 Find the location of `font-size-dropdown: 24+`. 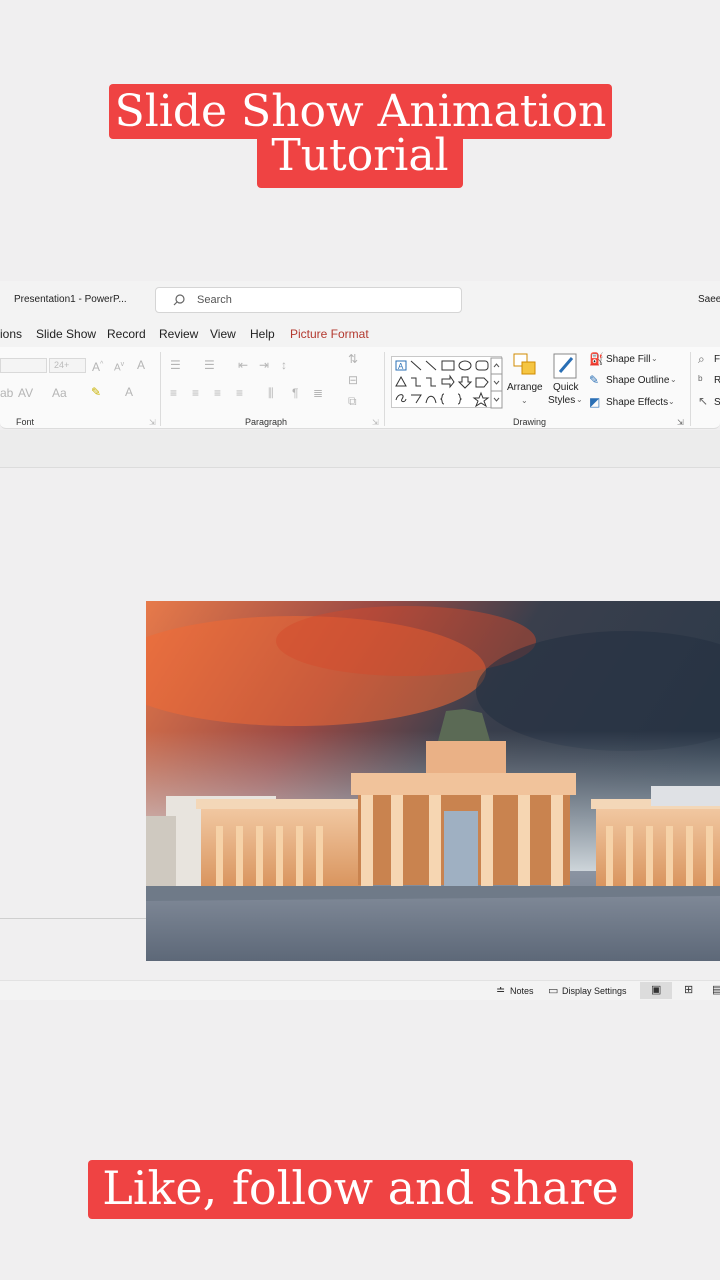

font-size-dropdown: 24+ is located at coordinates (67, 365).